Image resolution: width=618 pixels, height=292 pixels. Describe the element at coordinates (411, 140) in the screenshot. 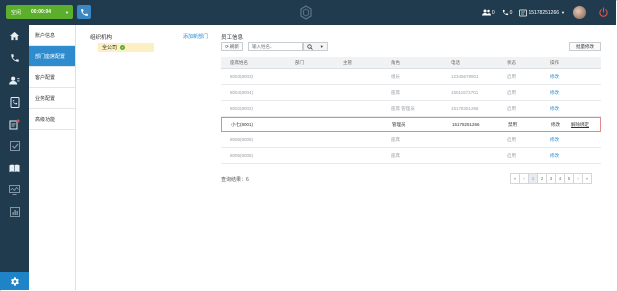

I see `table-row: 8006(8006) 座席 启用 修改` at that location.